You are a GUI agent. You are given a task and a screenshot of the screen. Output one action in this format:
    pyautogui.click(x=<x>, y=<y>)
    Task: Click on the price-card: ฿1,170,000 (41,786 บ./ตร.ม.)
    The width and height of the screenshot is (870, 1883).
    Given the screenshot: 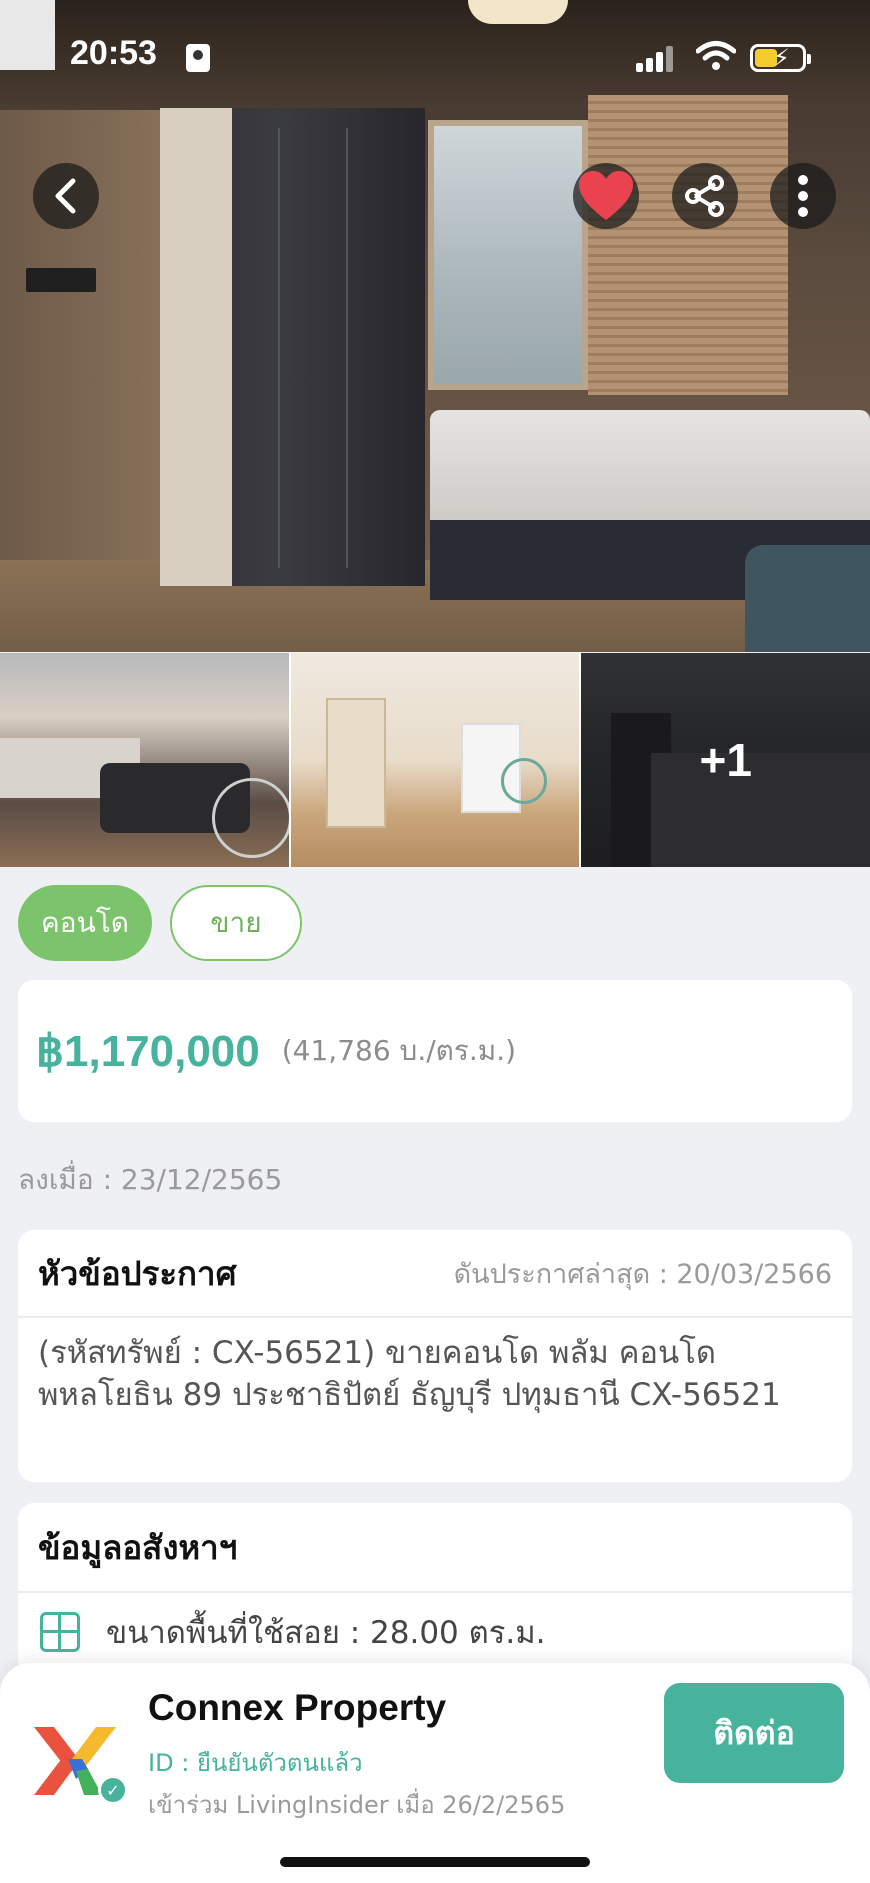 What is the action you would take?
    pyautogui.click(x=435, y=1051)
    